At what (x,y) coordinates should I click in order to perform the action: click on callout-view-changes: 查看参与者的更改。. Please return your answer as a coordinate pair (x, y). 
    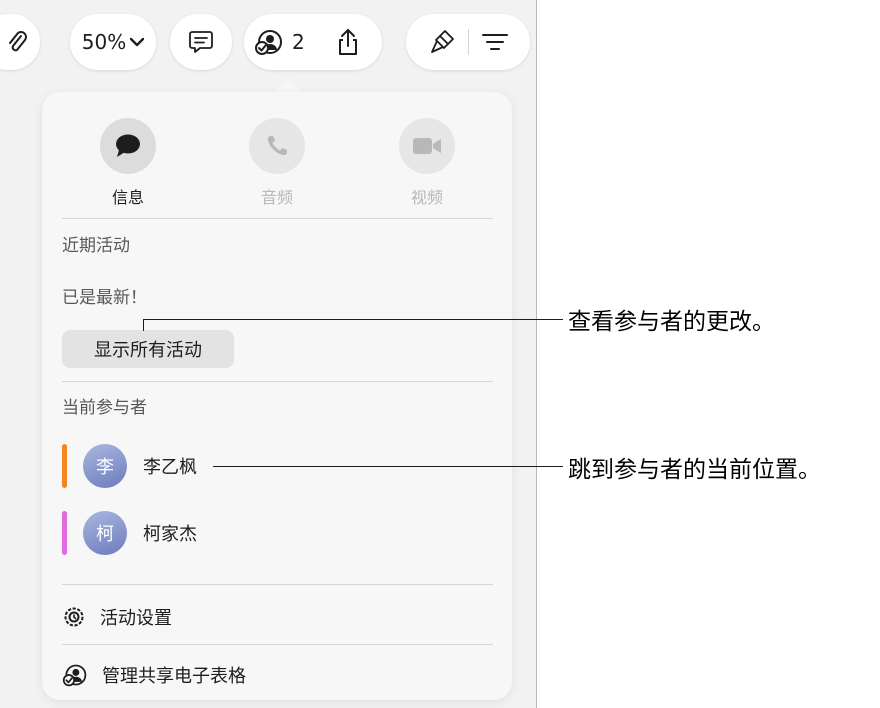
    Looking at the image, I should click on (671, 322).